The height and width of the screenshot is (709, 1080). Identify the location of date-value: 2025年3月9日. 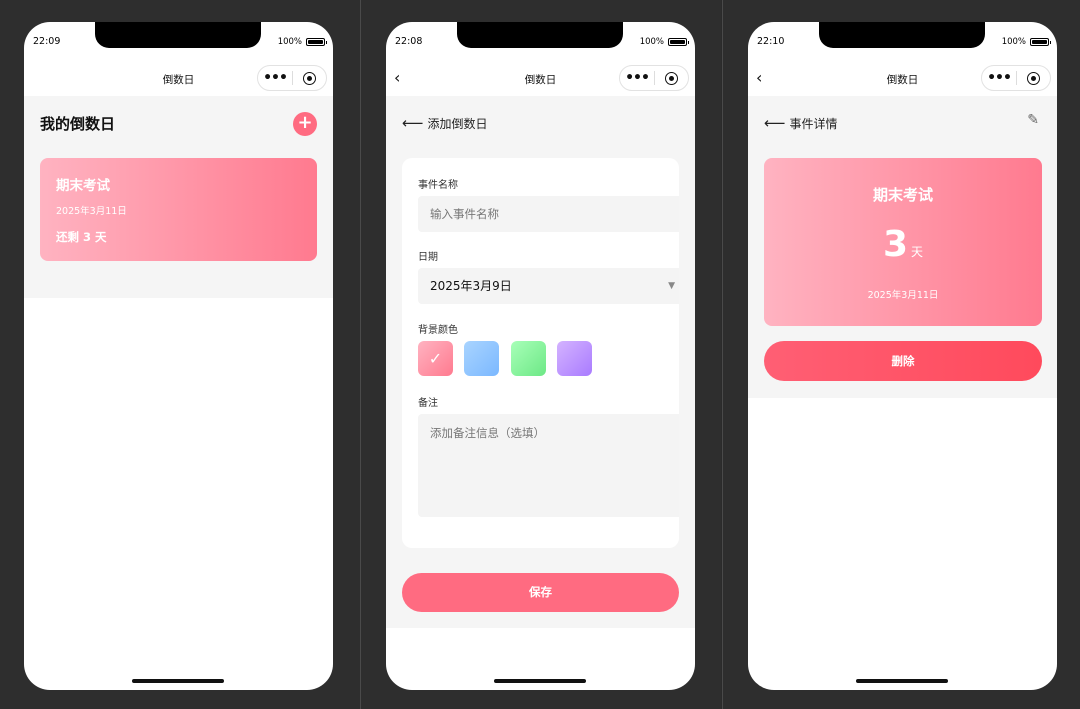
(471, 286).